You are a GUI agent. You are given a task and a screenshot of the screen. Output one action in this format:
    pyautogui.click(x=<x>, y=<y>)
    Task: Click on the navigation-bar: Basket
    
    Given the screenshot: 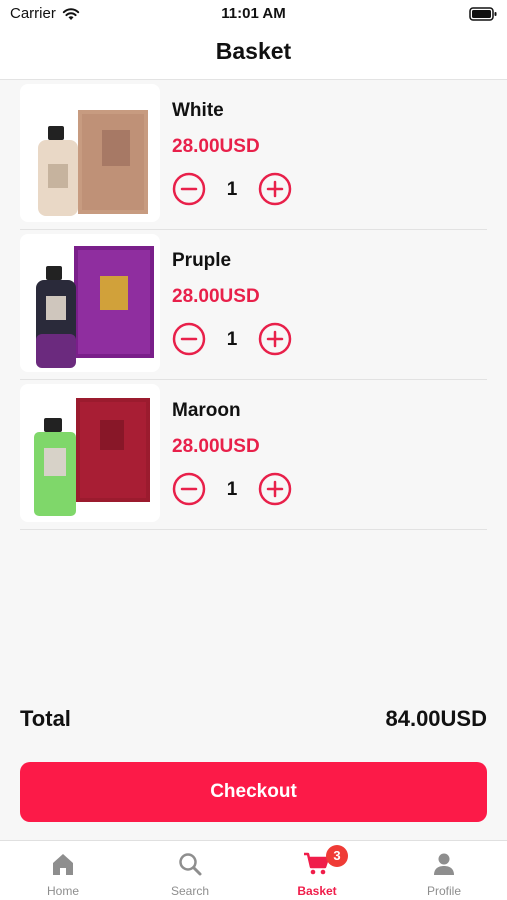 What is the action you would take?
    pyautogui.click(x=253, y=54)
    